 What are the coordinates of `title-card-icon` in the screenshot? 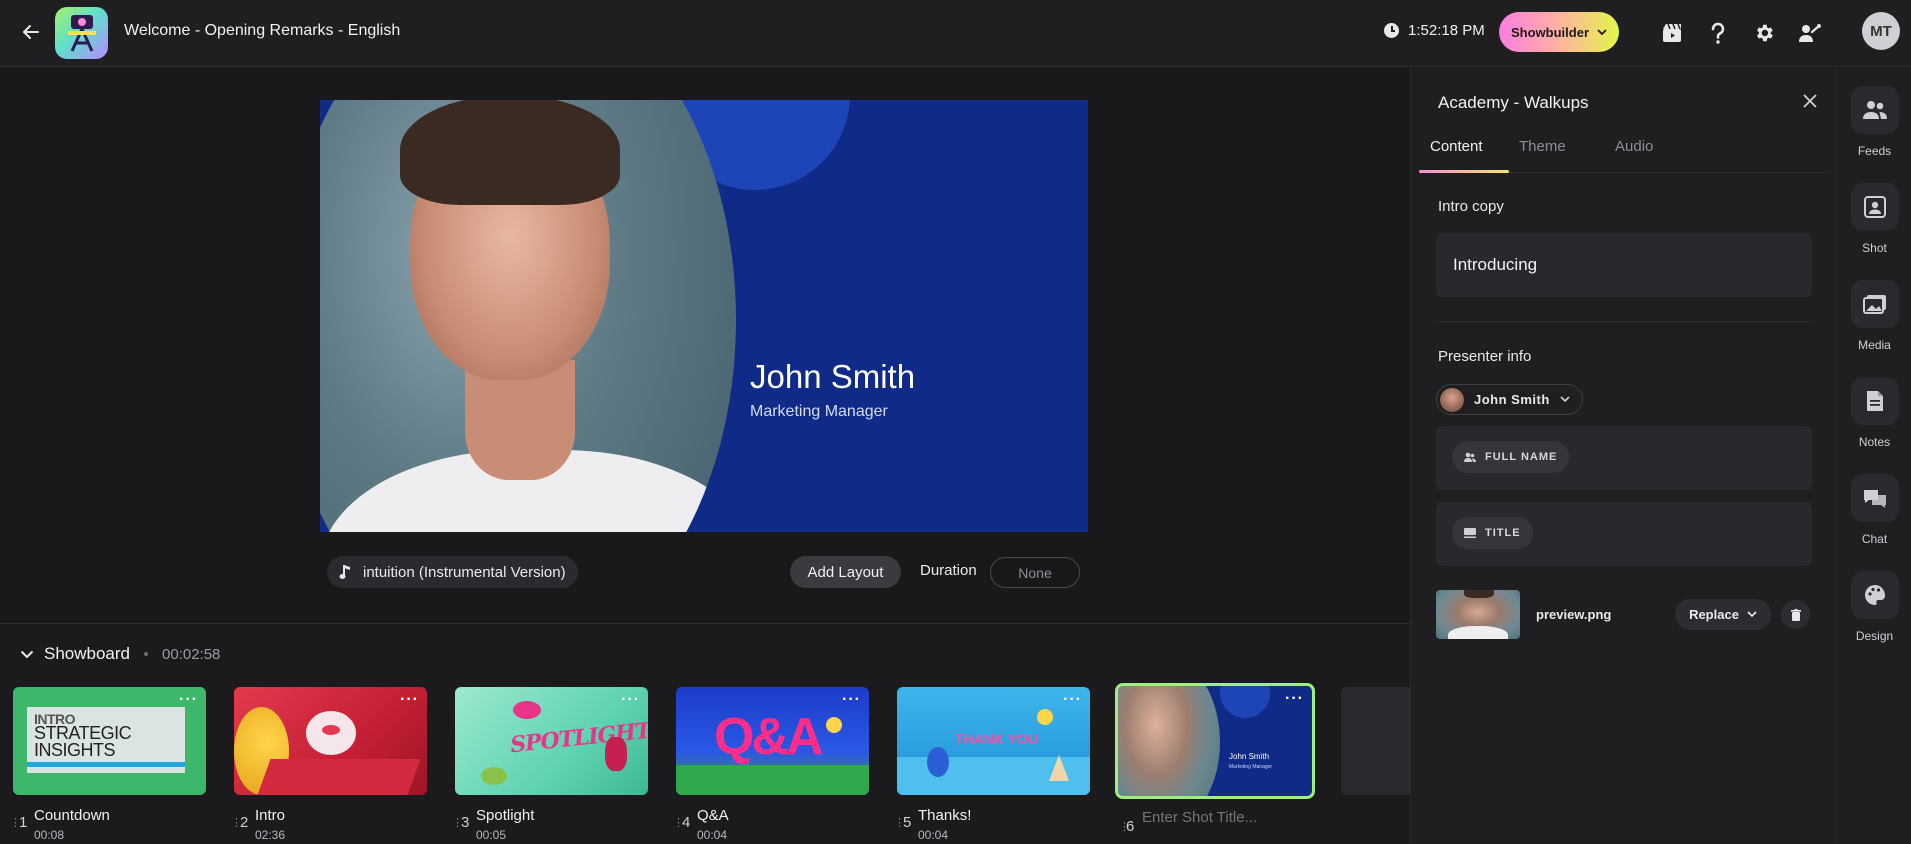 It's located at (1470, 533).